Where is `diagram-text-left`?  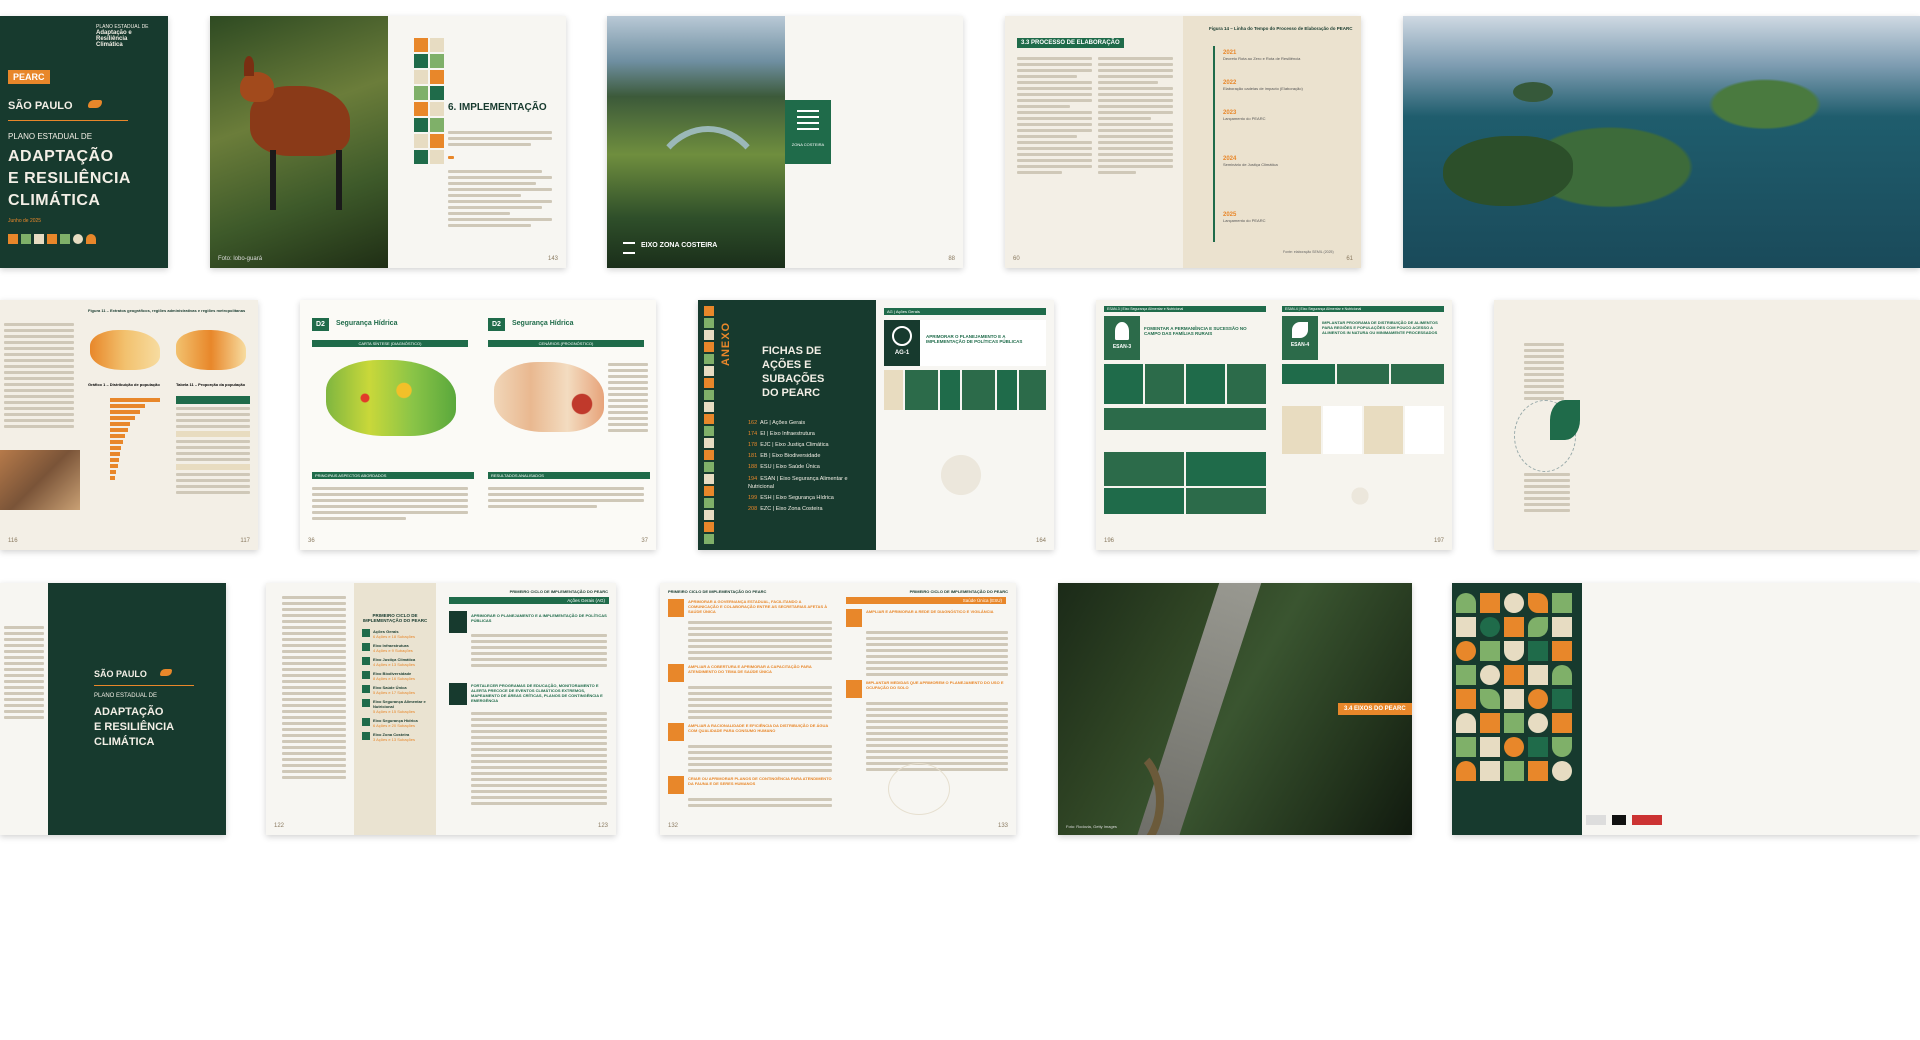 diagram-text-left is located at coordinates (1544, 371).